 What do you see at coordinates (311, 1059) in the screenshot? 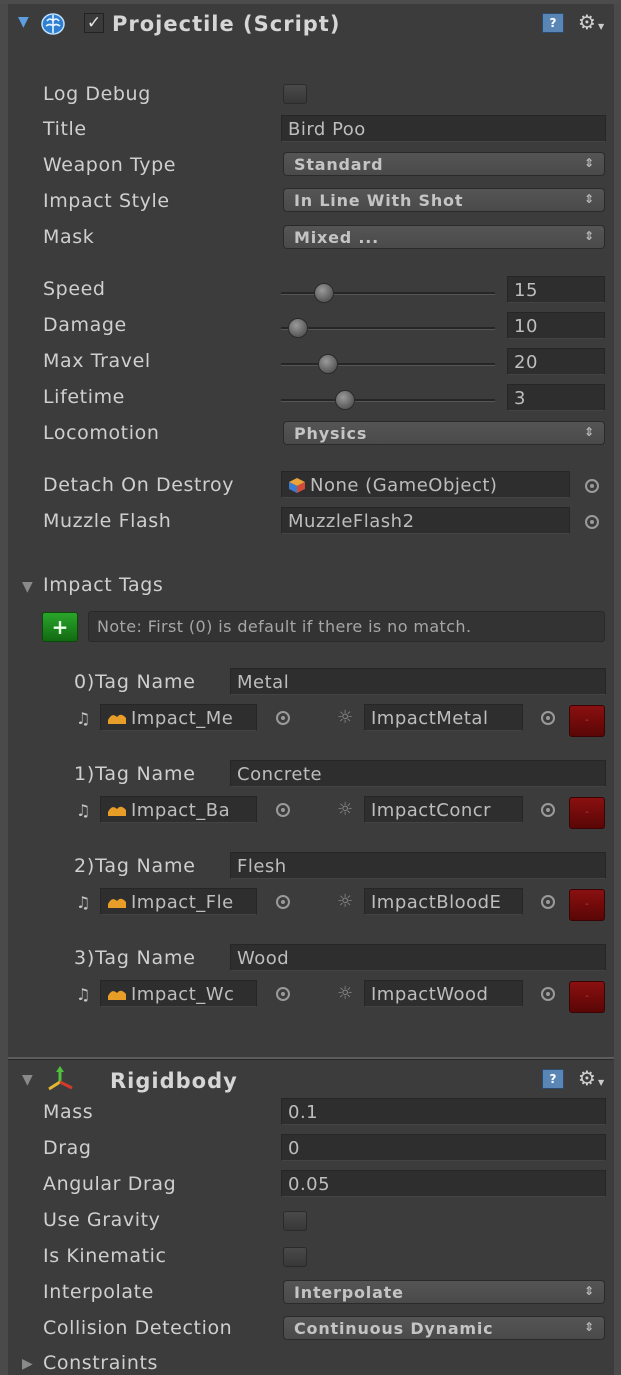
I see `component-divider-shadow` at bounding box center [311, 1059].